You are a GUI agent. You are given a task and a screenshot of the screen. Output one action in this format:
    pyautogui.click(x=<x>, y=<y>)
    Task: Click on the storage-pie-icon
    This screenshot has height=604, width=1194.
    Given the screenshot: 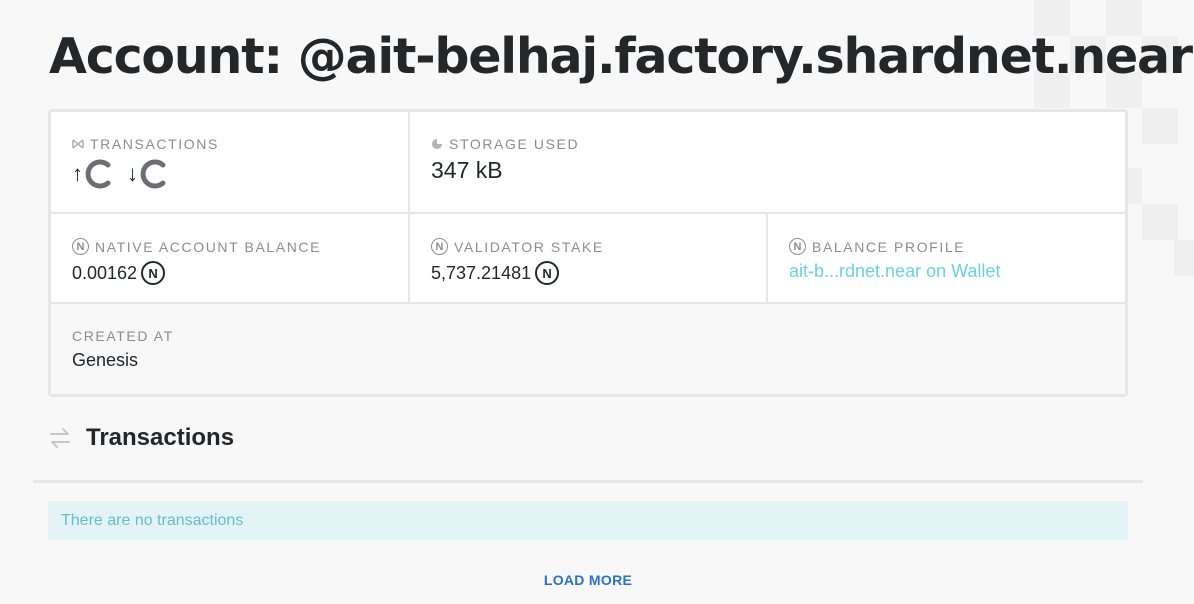 What is the action you would take?
    pyautogui.click(x=437, y=144)
    